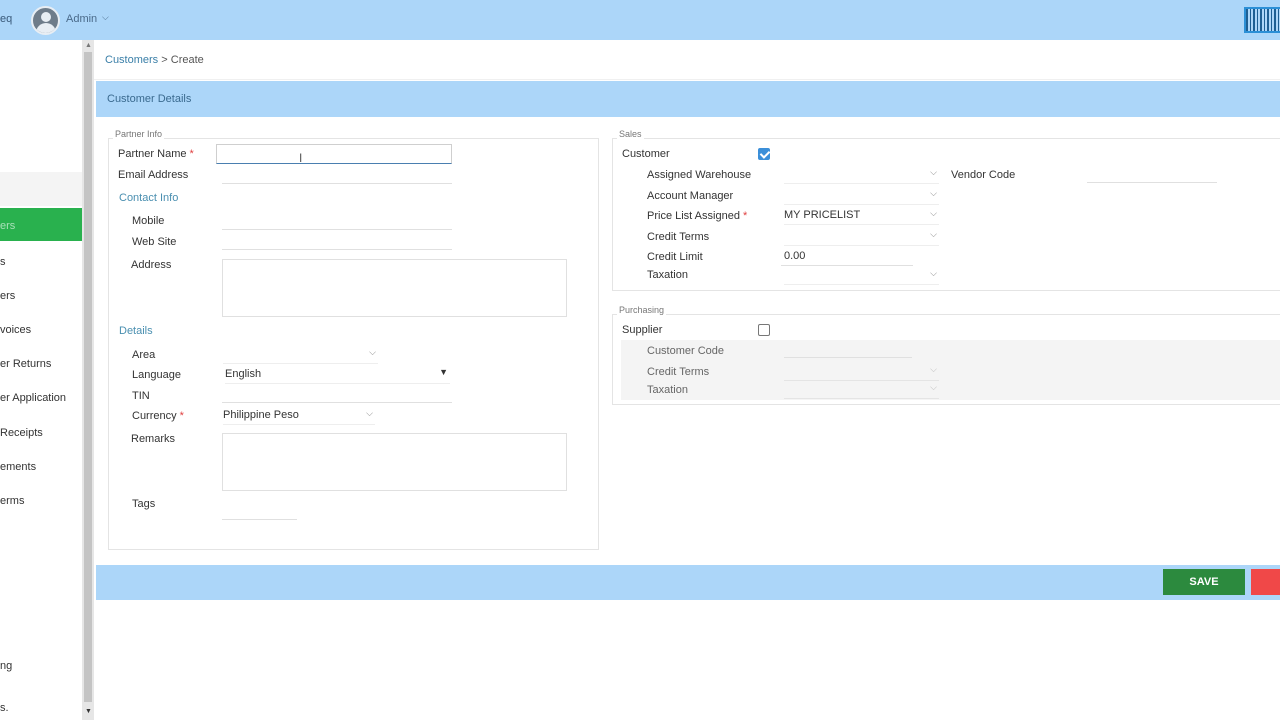  What do you see at coordinates (764, 154) in the screenshot?
I see `customer-checkbox` at bounding box center [764, 154].